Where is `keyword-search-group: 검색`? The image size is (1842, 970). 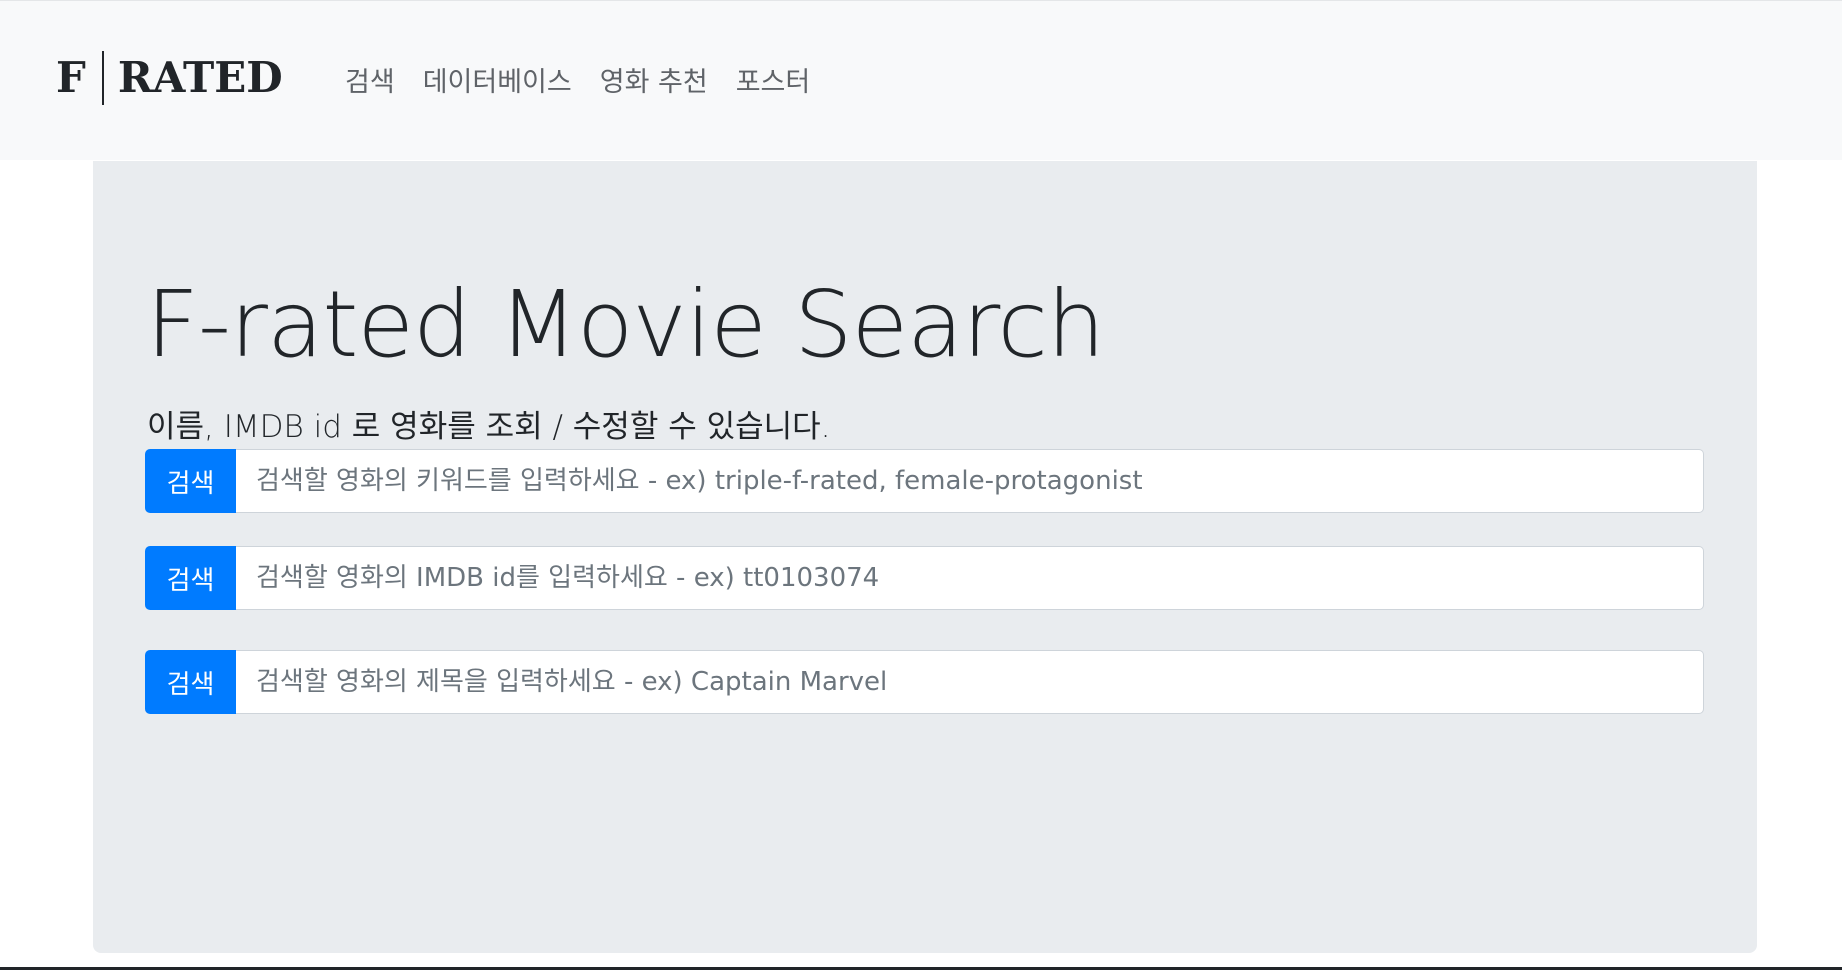
keyword-search-group: 검색 is located at coordinates (924, 481).